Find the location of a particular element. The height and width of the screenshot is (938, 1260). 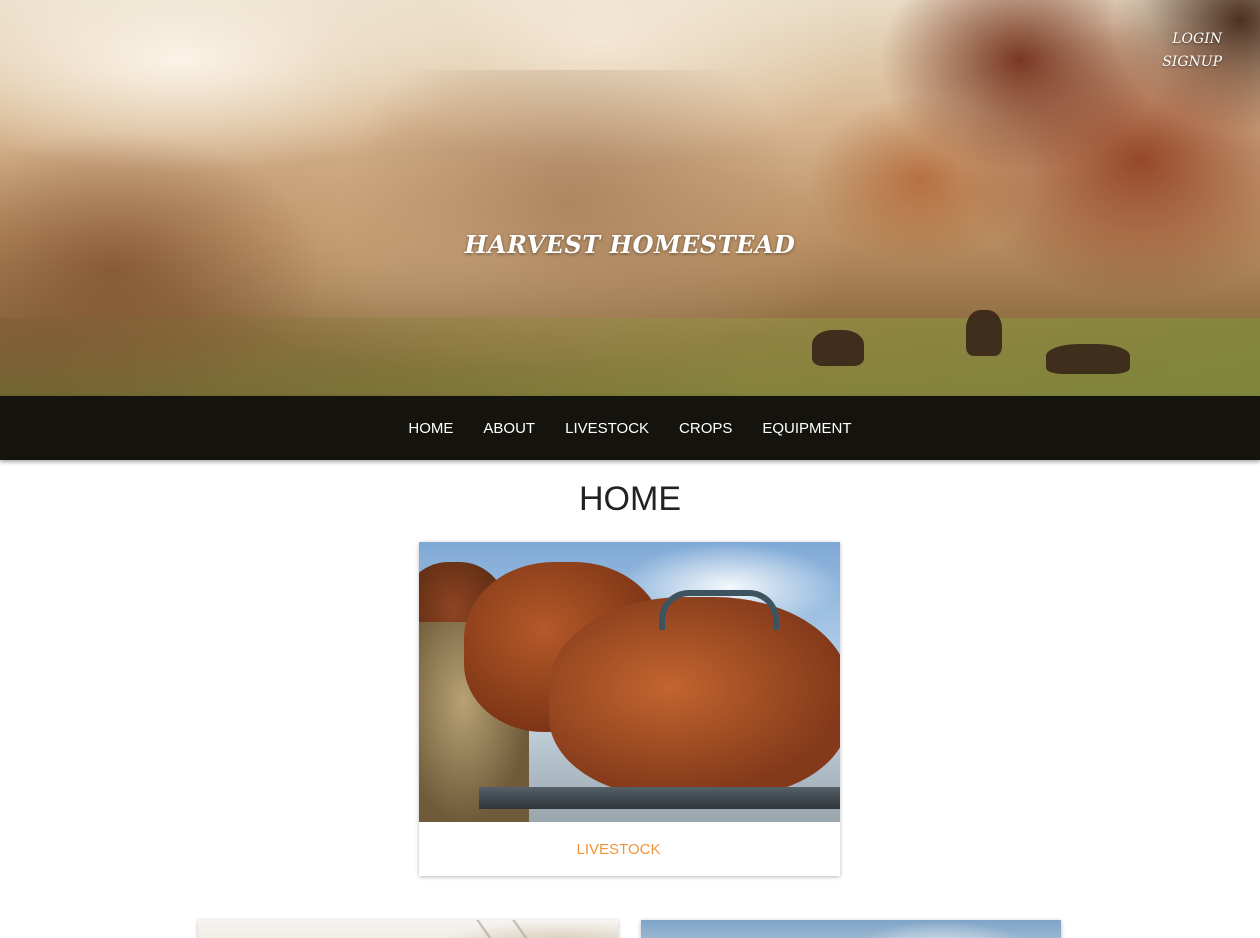

nav-item-about: ABOUT is located at coordinates (509, 428).